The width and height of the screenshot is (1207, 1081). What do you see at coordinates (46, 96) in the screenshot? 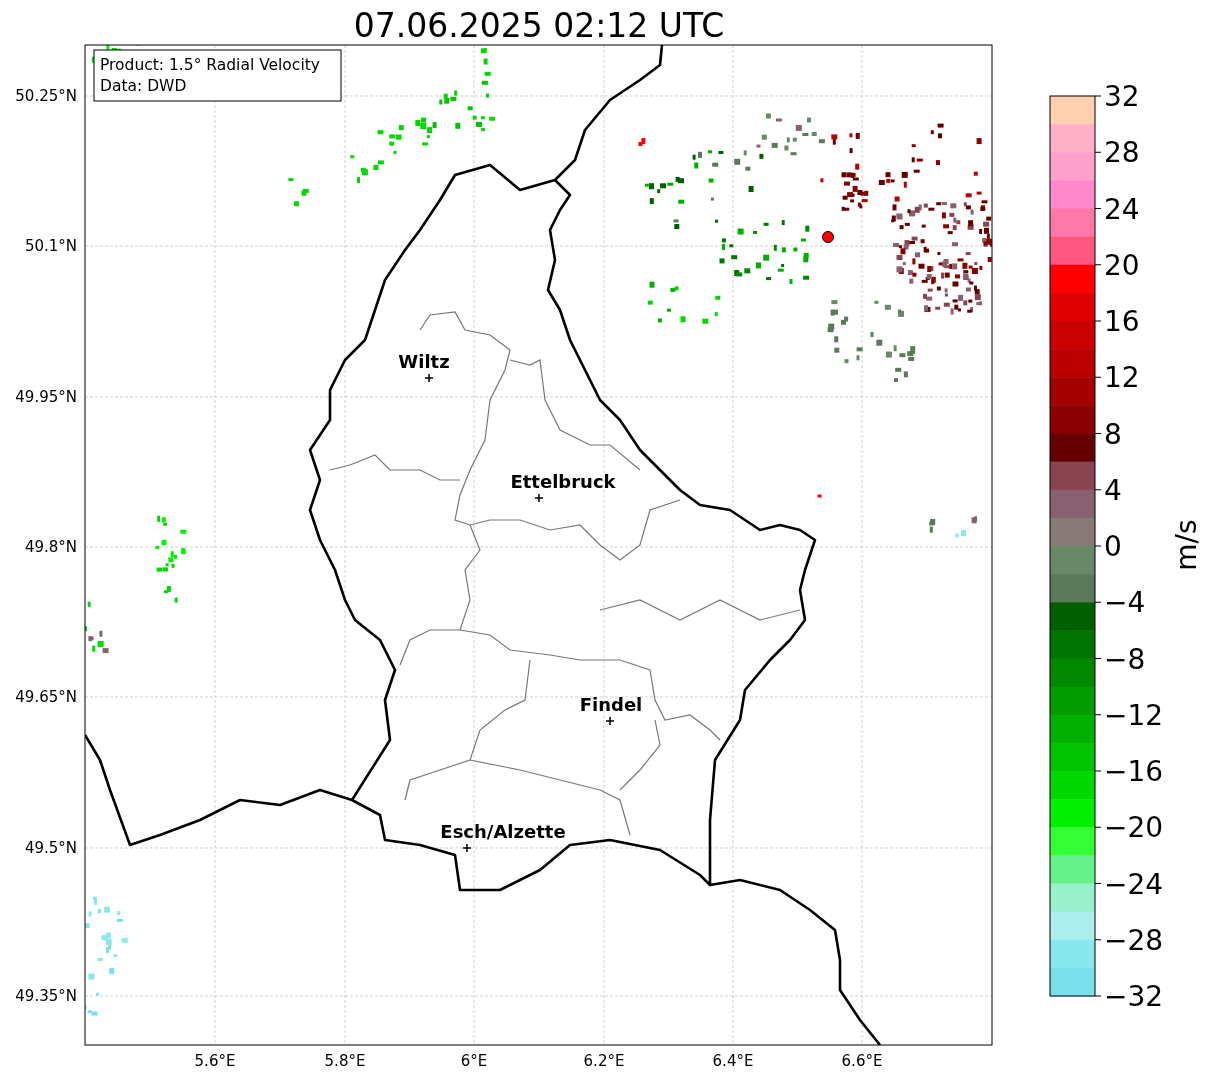
I see `axis-tick-label: 50.25°N` at bounding box center [46, 96].